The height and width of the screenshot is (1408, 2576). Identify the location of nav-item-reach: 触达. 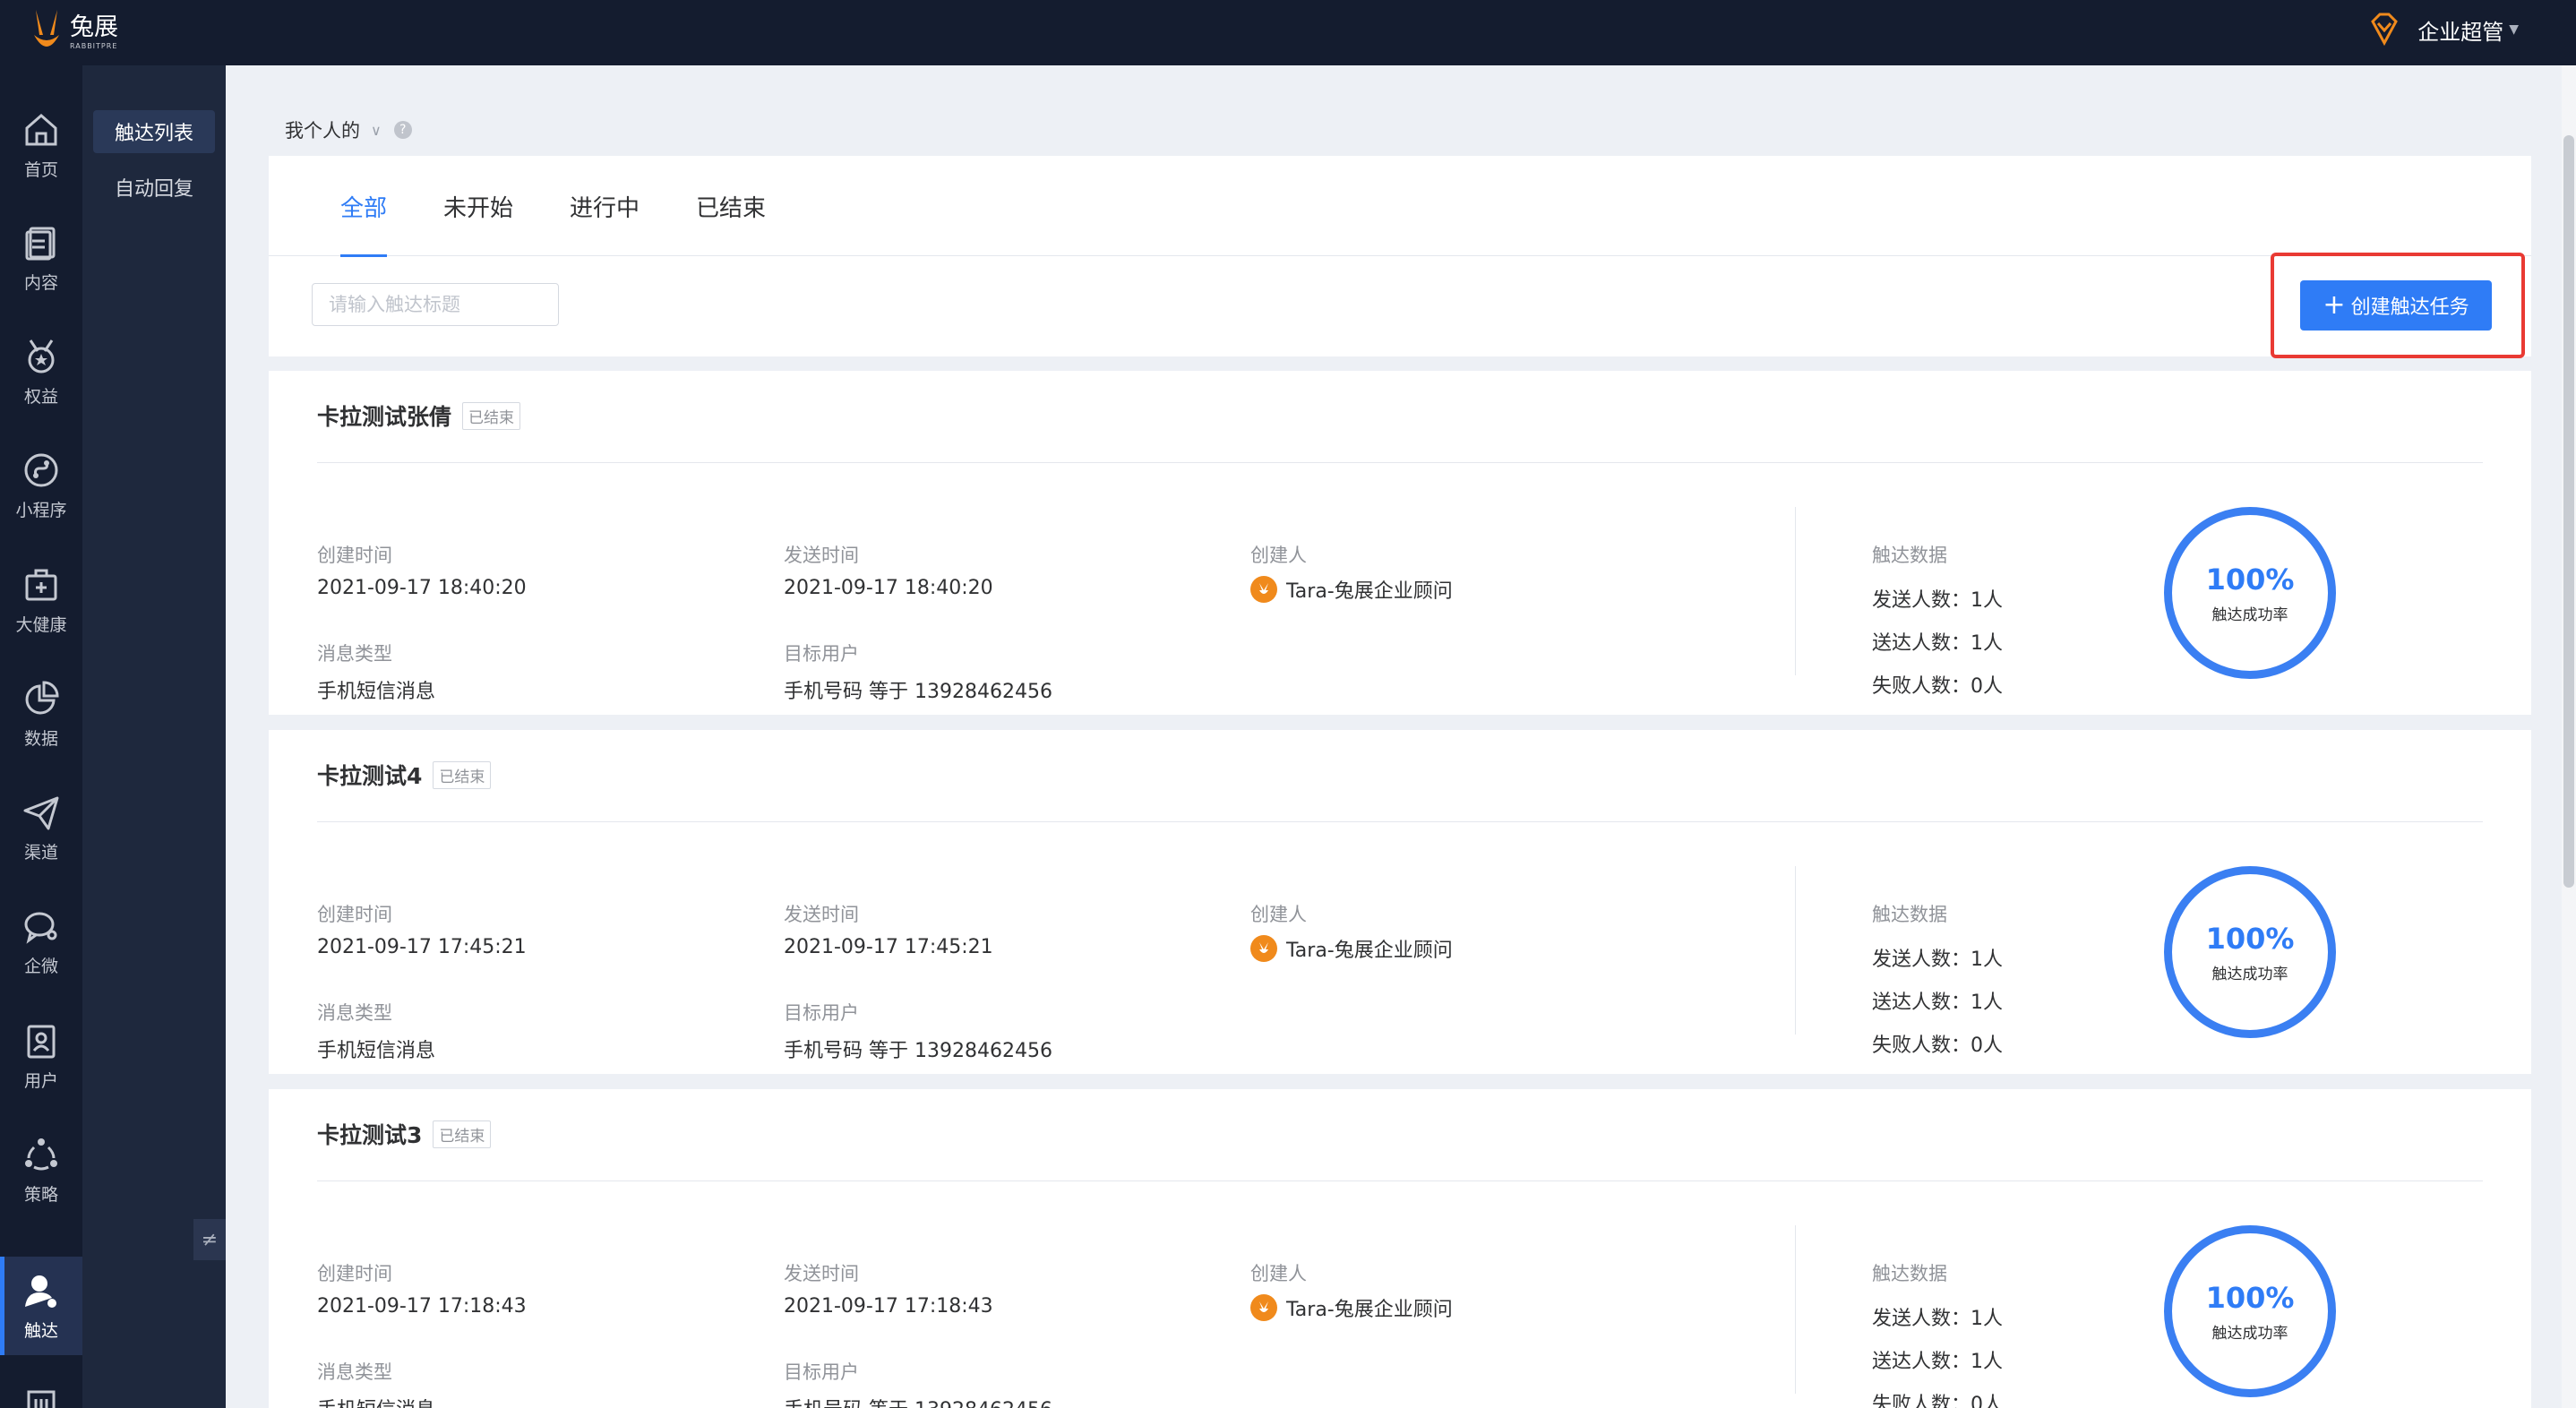
(41, 1306).